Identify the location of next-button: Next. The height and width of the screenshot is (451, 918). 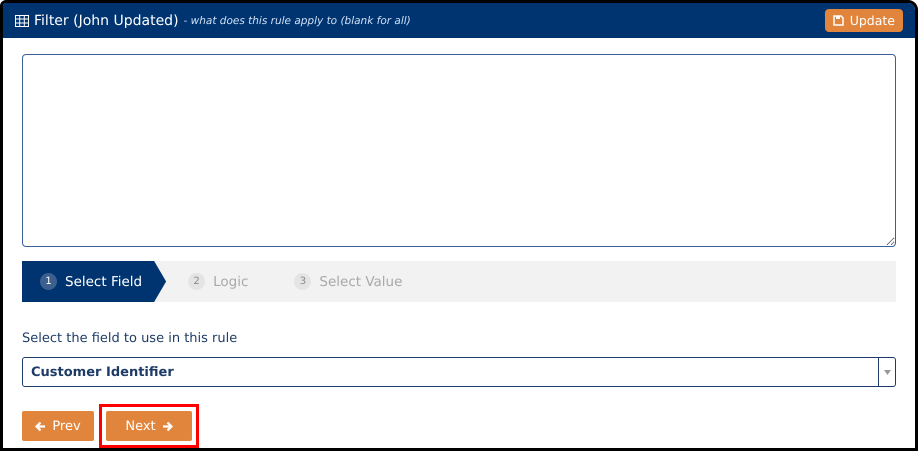
(149, 426).